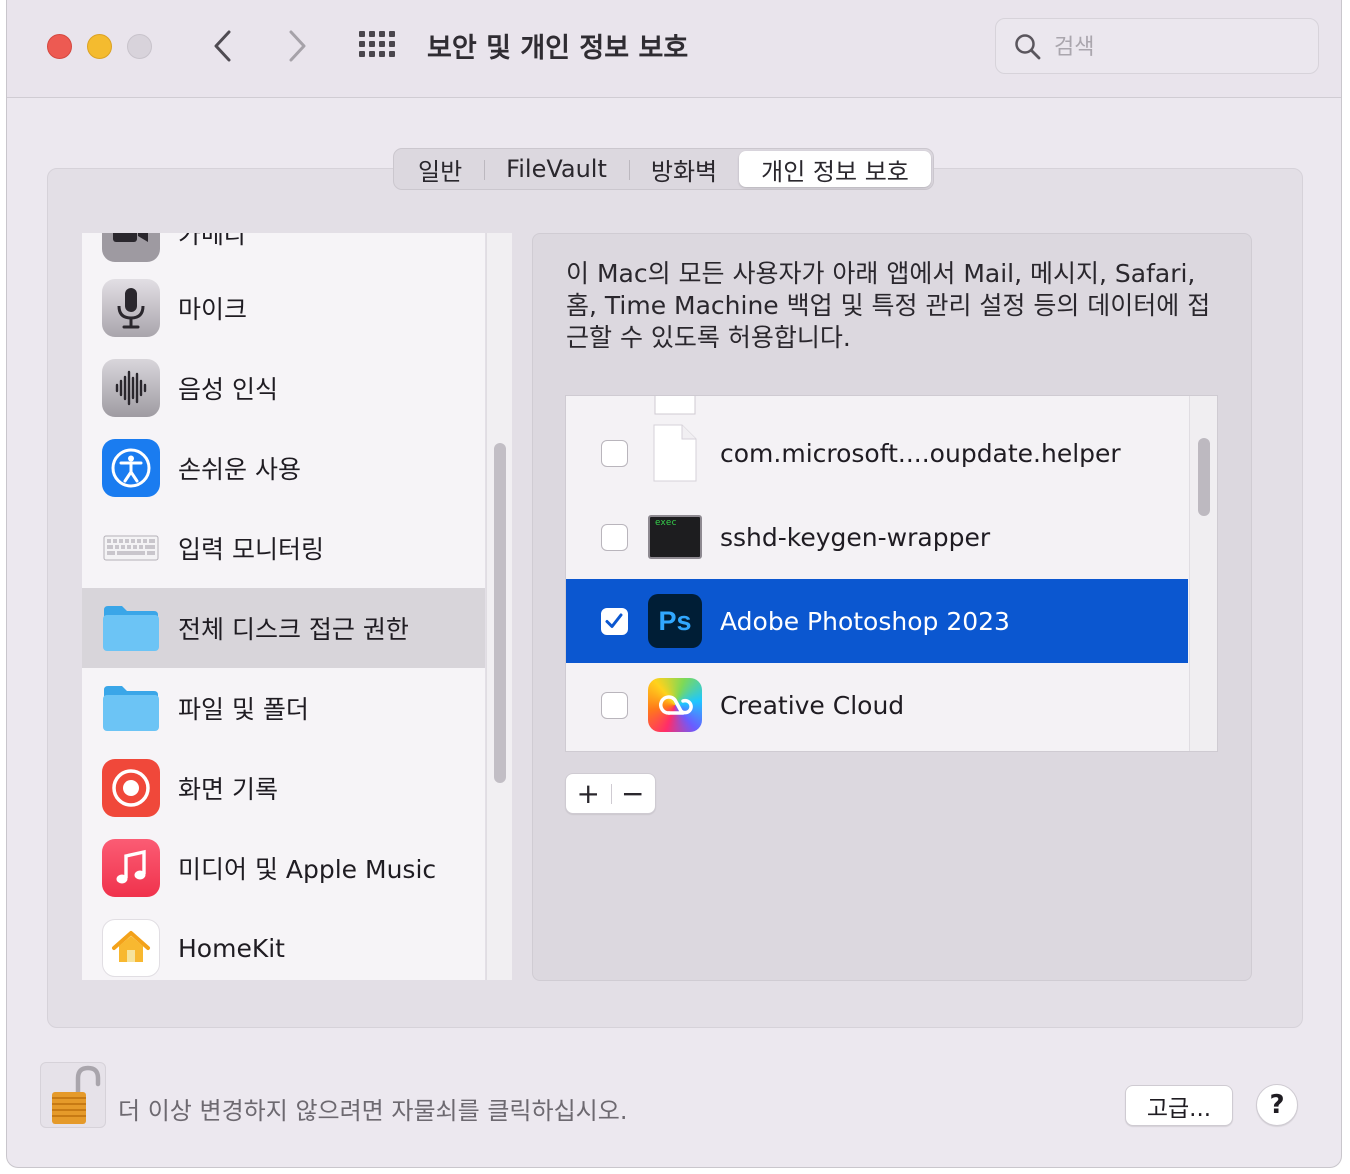  What do you see at coordinates (131, 468) in the screenshot?
I see `accessibility-icon` at bounding box center [131, 468].